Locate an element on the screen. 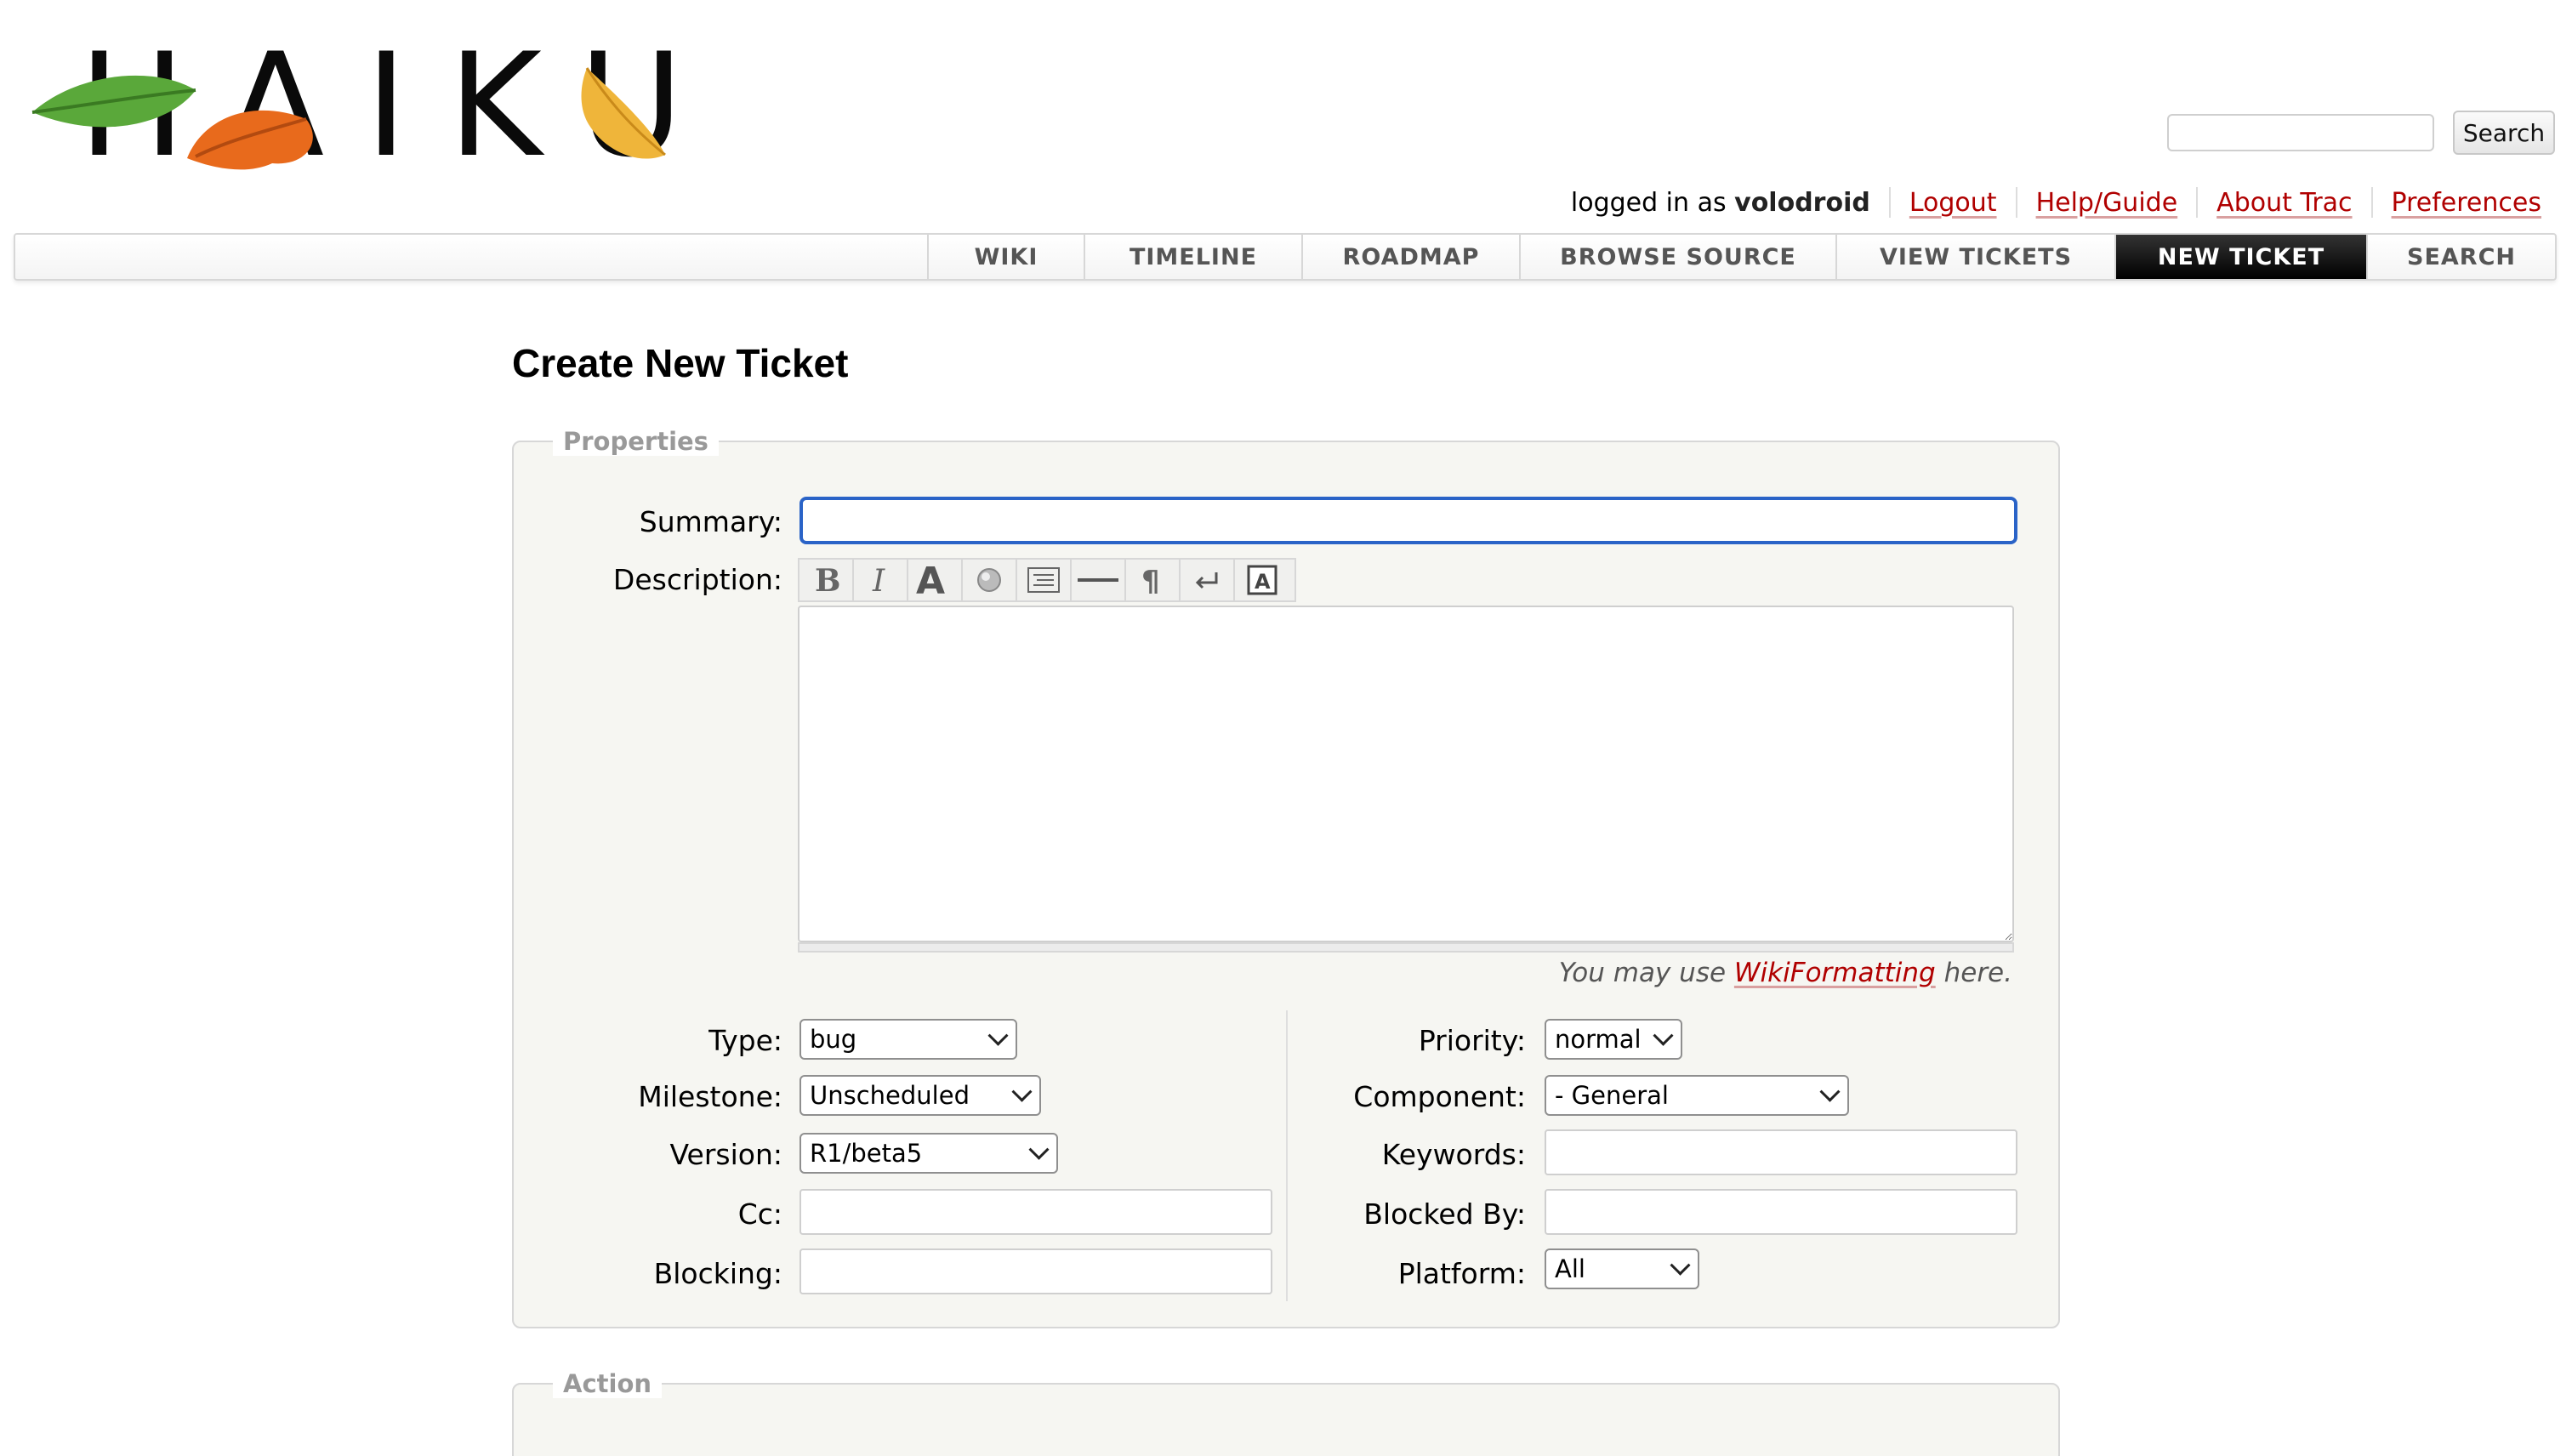 This screenshot has width=2572, height=1456. milestone-label: Milestone: is located at coordinates (710, 1096).